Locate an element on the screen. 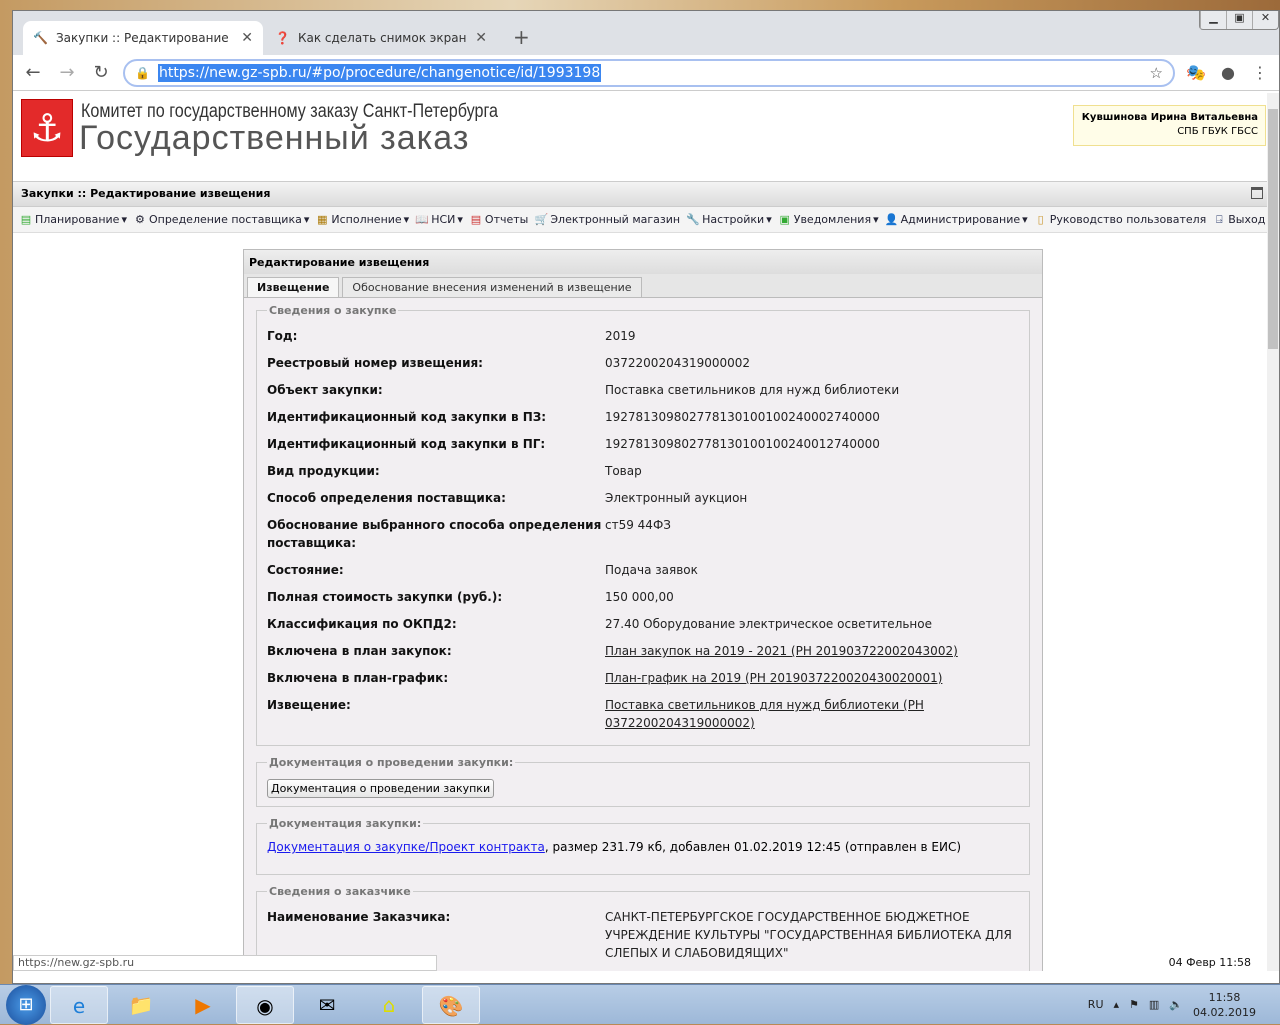 The height and width of the screenshot is (1025, 1280). bookmark-star-icon: ☆ is located at coordinates (1156, 73).